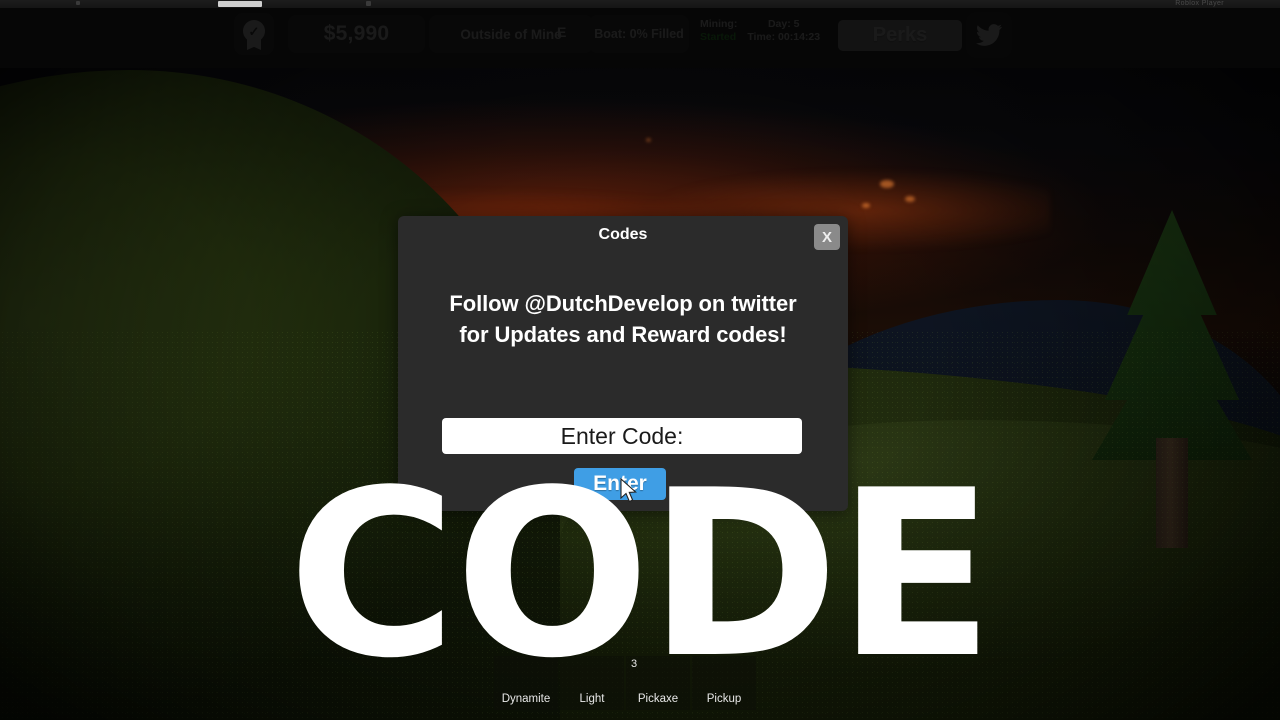  I want to click on dialog-message-line-1: Follow @DutchDevelop on twitter, so click(623, 303).